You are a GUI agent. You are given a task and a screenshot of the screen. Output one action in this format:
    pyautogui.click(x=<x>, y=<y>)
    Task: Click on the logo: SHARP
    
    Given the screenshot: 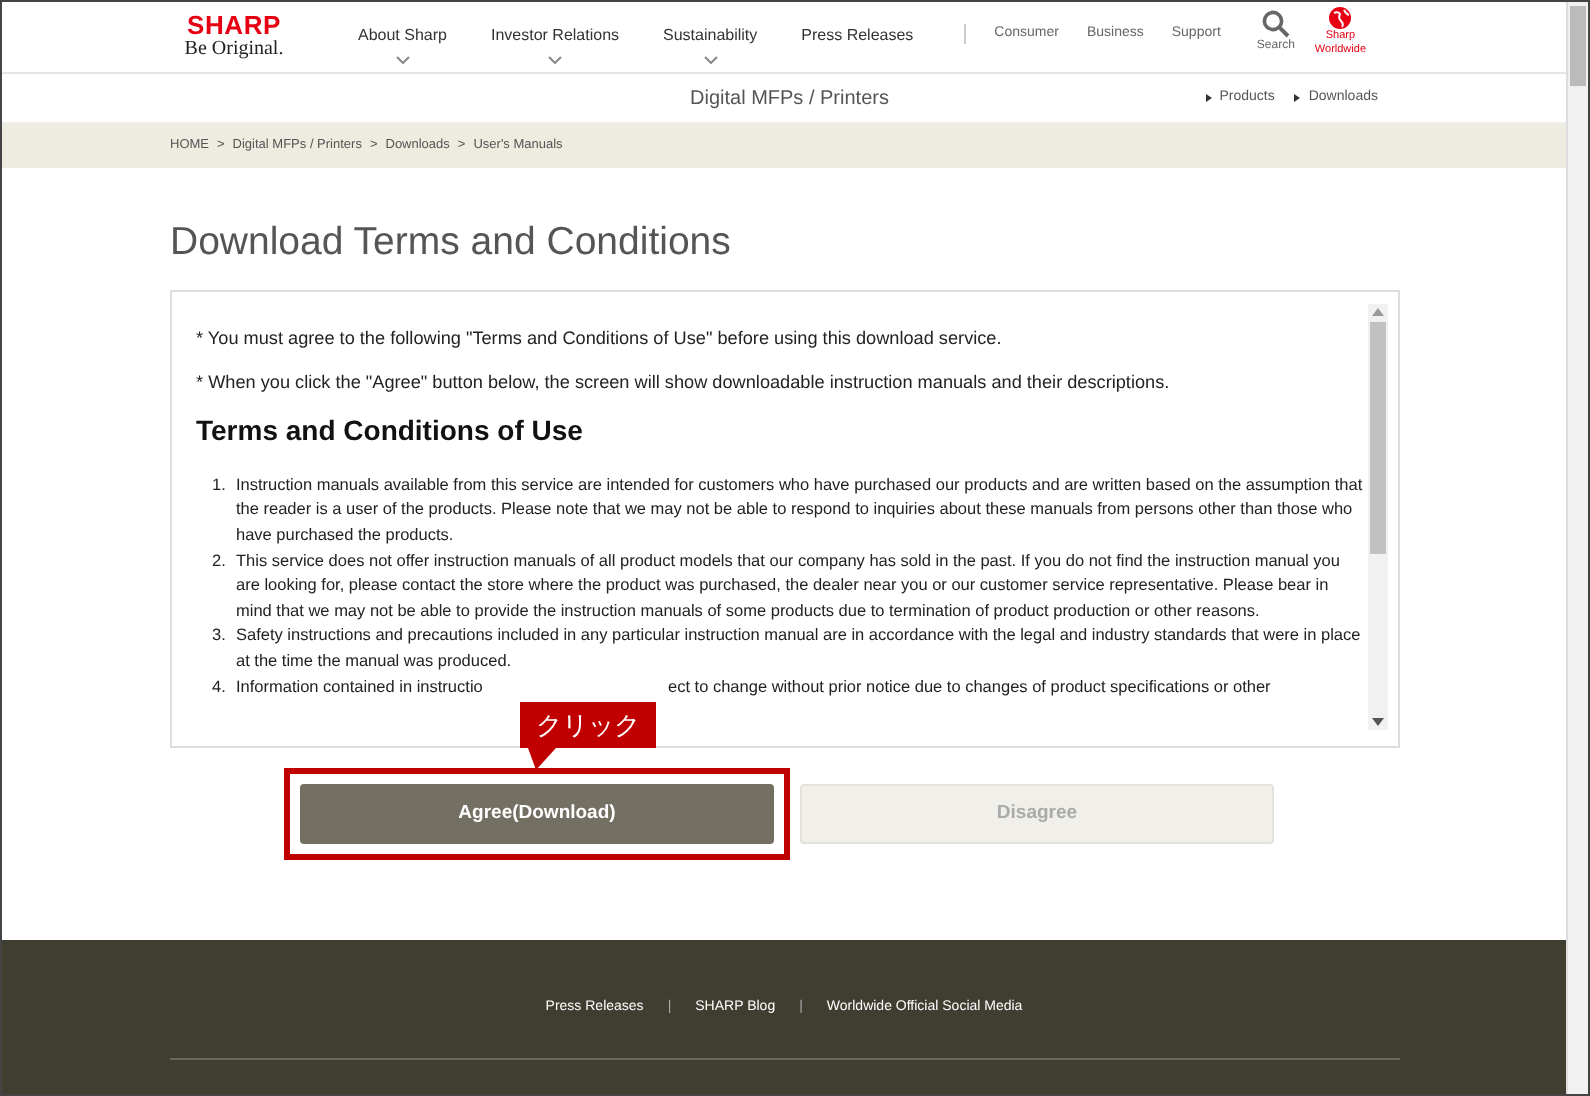 What is the action you would take?
    pyautogui.click(x=233, y=25)
    